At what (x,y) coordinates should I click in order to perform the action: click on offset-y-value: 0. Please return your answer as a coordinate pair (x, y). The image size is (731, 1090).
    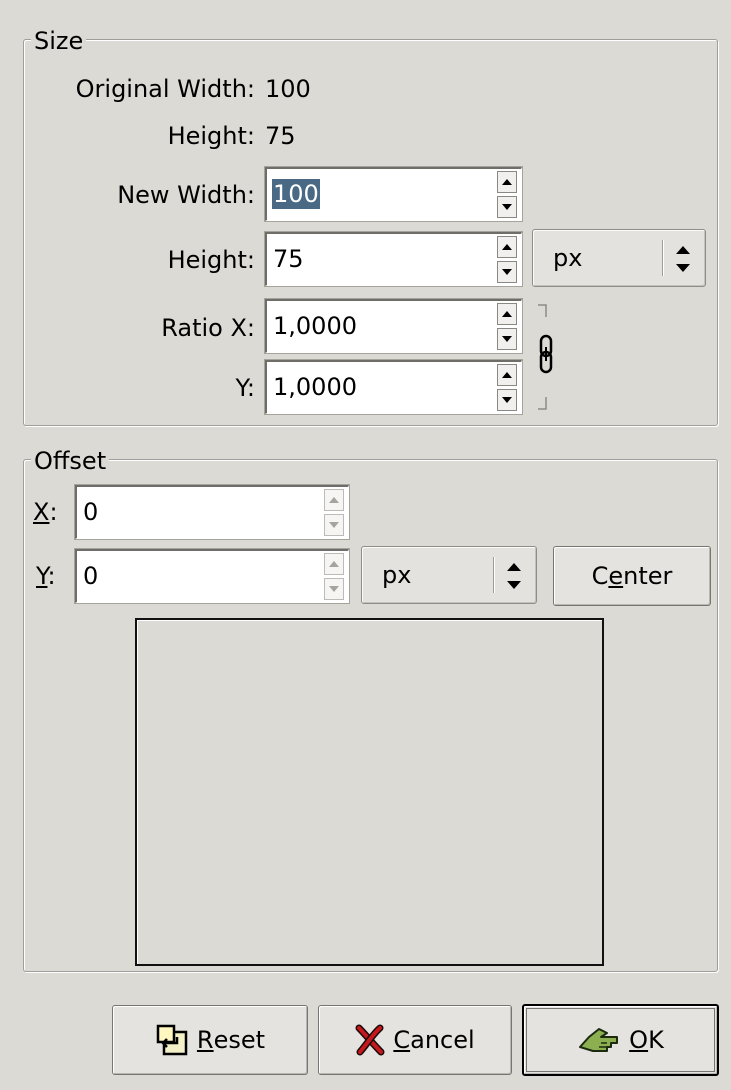
    Looking at the image, I should click on (90, 576).